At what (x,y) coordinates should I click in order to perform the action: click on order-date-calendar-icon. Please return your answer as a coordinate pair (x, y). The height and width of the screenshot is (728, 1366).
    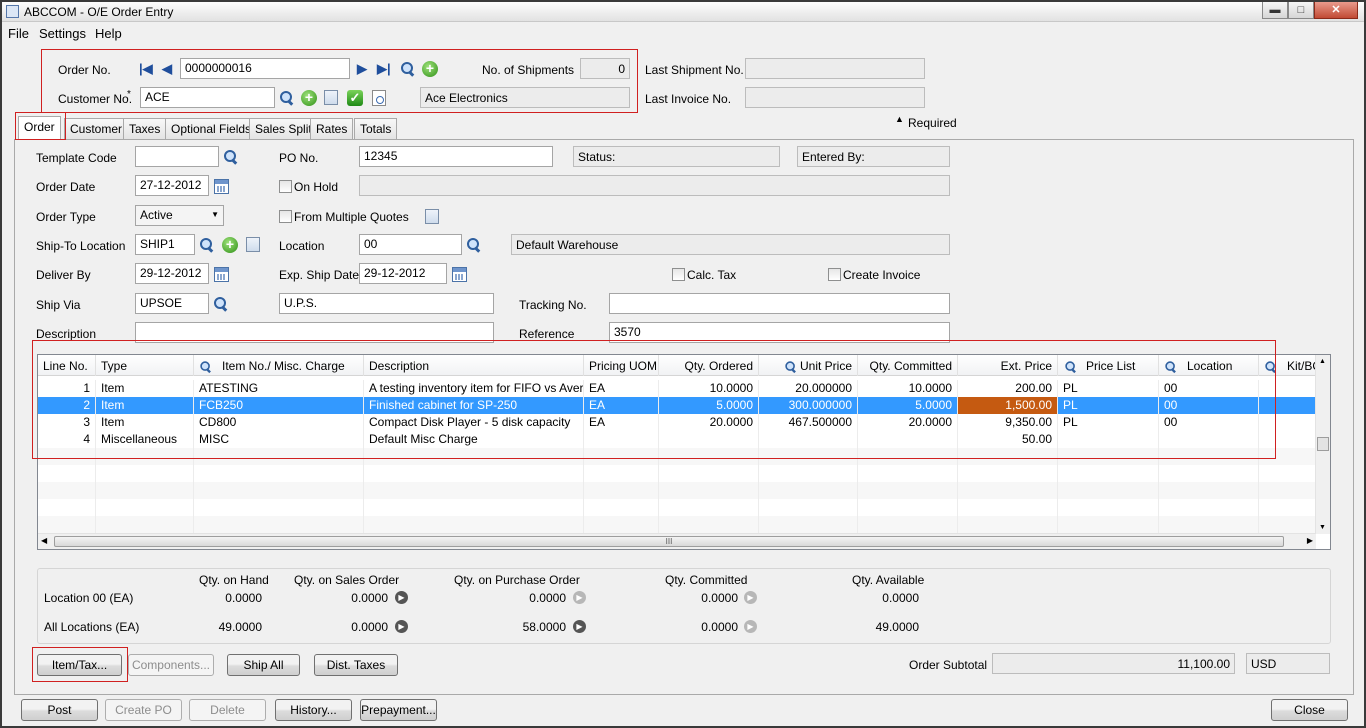
    Looking at the image, I should click on (221, 186).